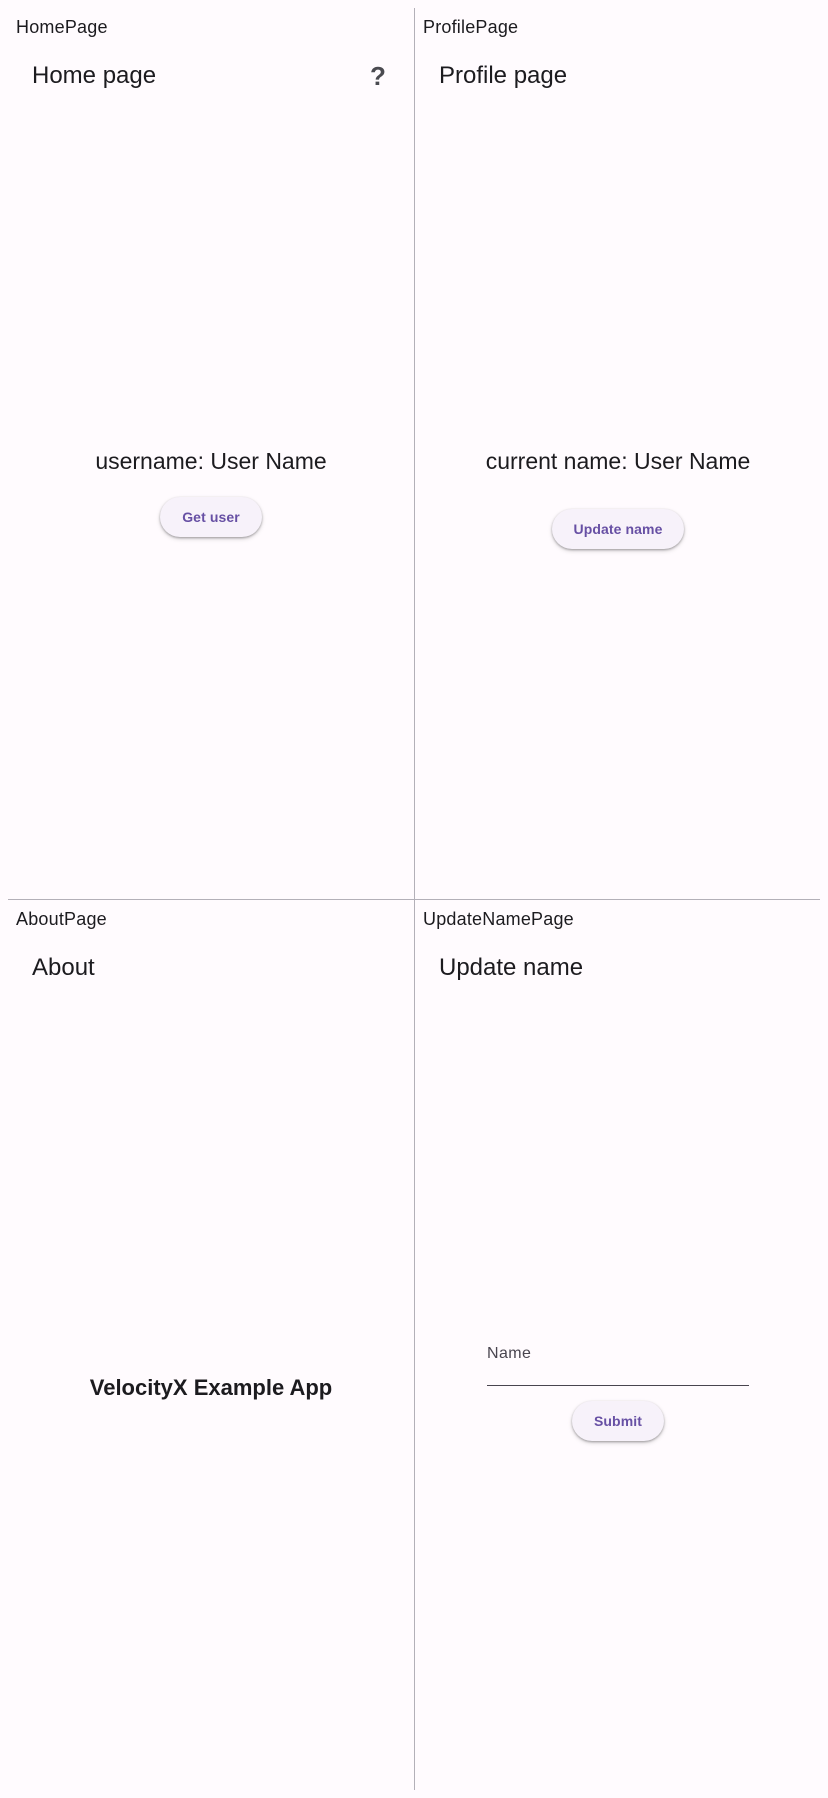 The image size is (828, 1798). What do you see at coordinates (509, 1353) in the screenshot?
I see `name-field-label: Name` at bounding box center [509, 1353].